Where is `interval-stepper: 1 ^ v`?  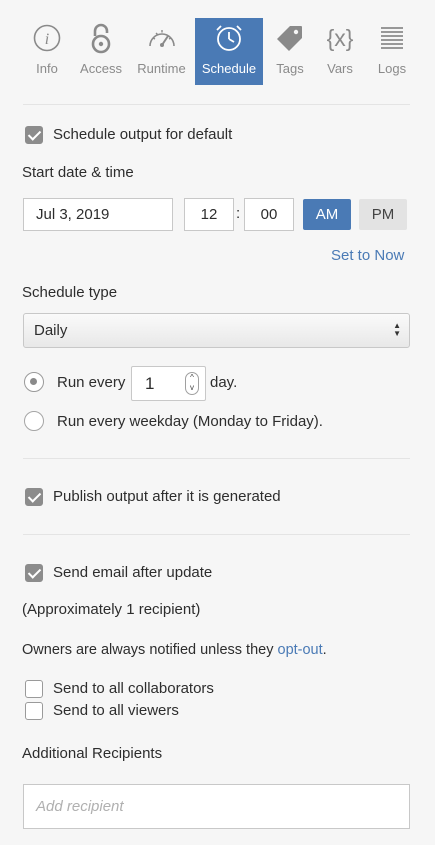 interval-stepper: 1 ^ v is located at coordinates (168, 383).